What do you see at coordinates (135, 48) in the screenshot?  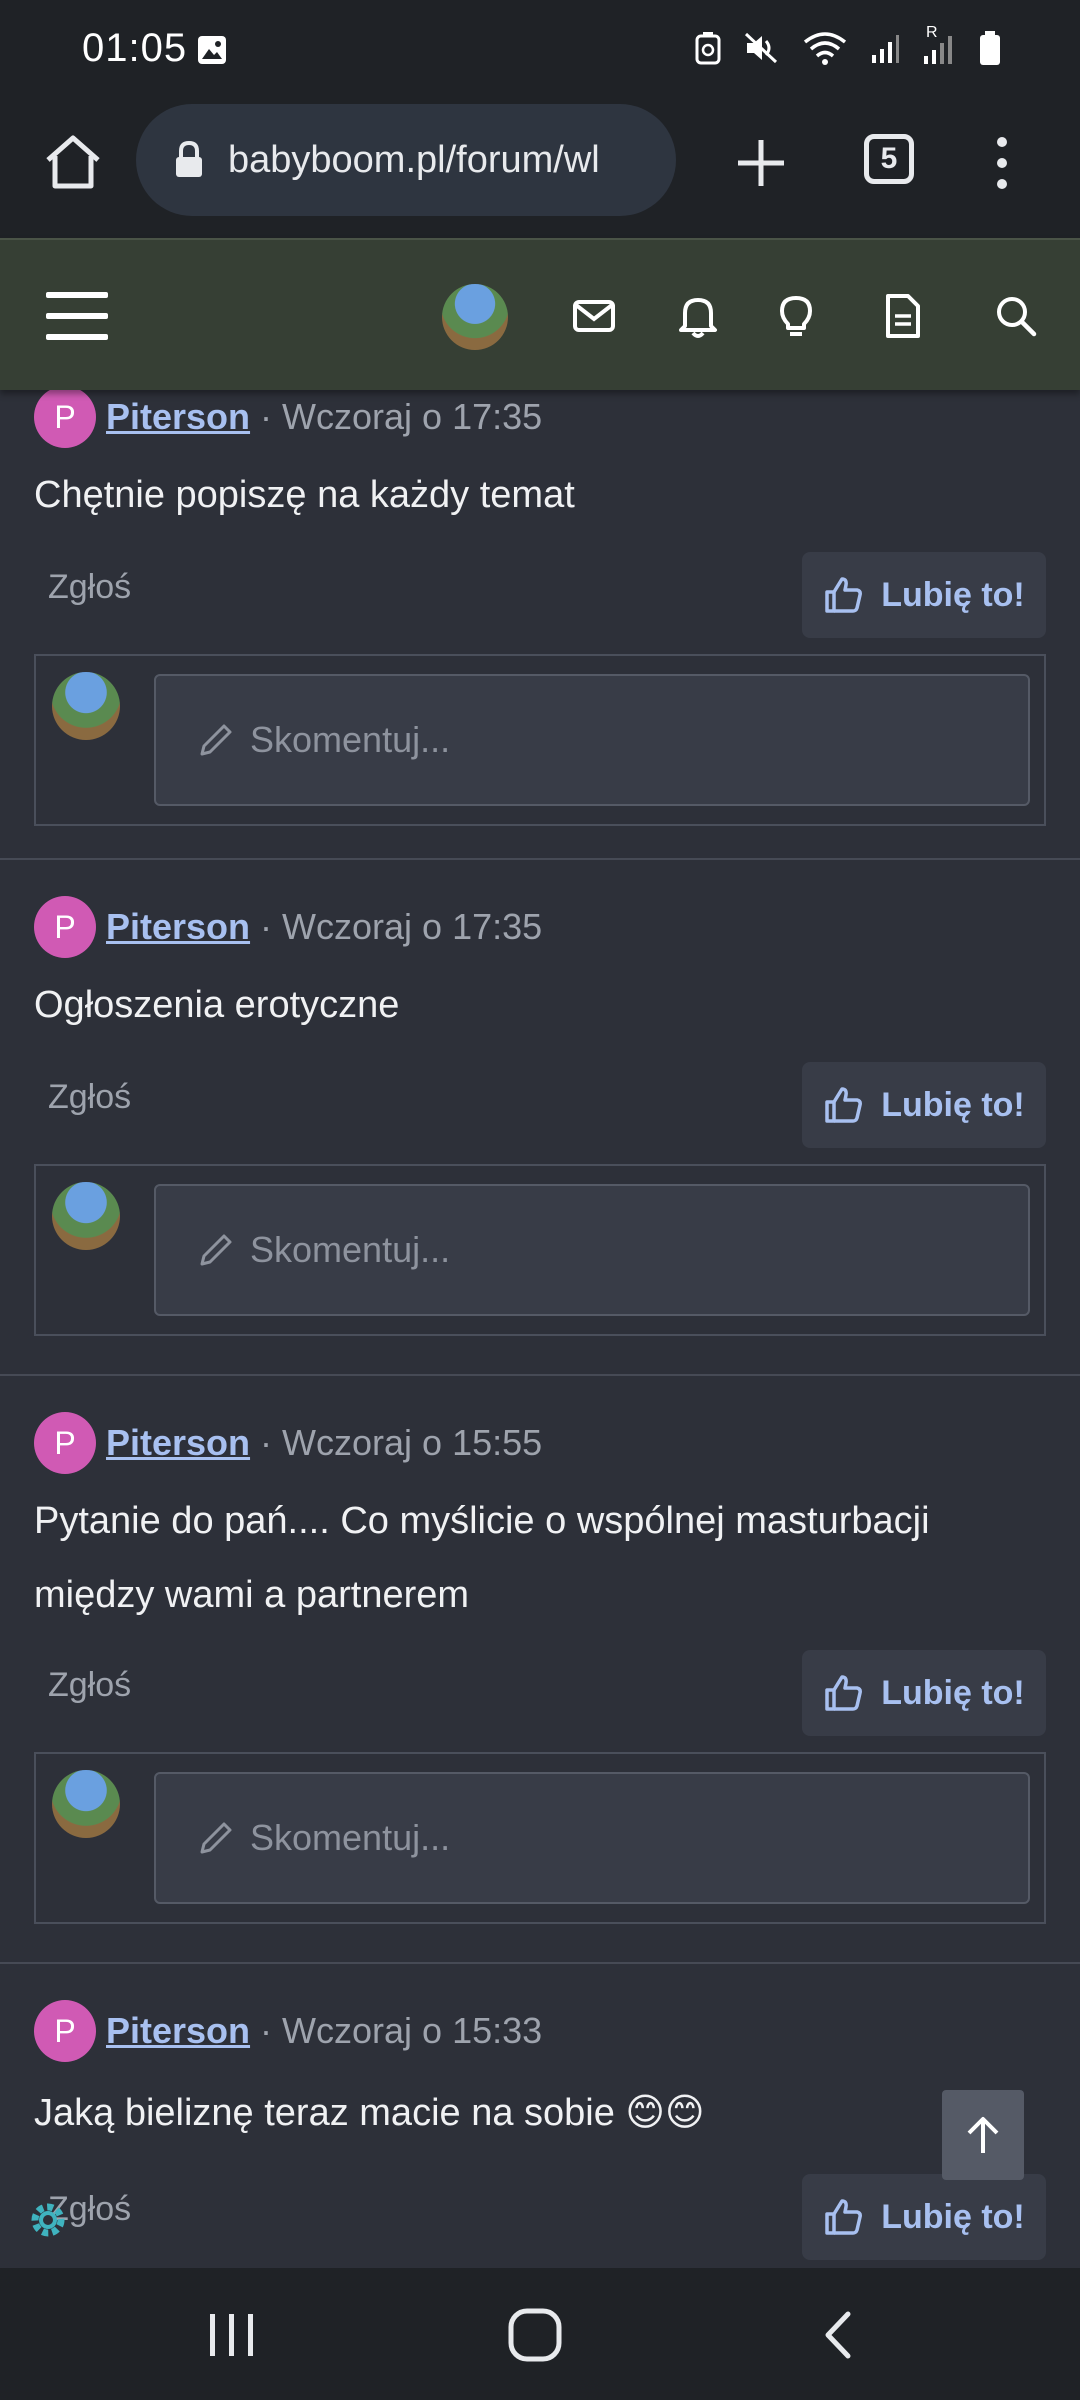 I see `status-time: 01:05` at bounding box center [135, 48].